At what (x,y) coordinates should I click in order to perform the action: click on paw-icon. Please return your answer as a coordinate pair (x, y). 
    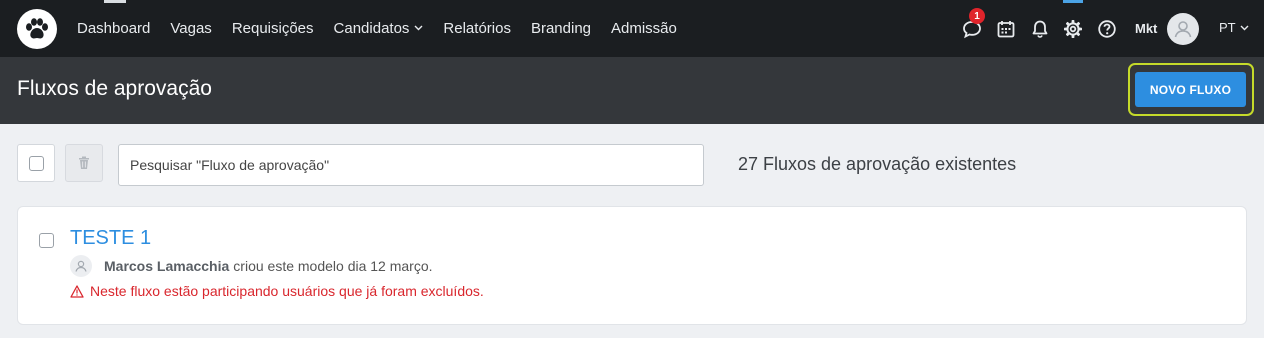
    Looking at the image, I should click on (37, 28).